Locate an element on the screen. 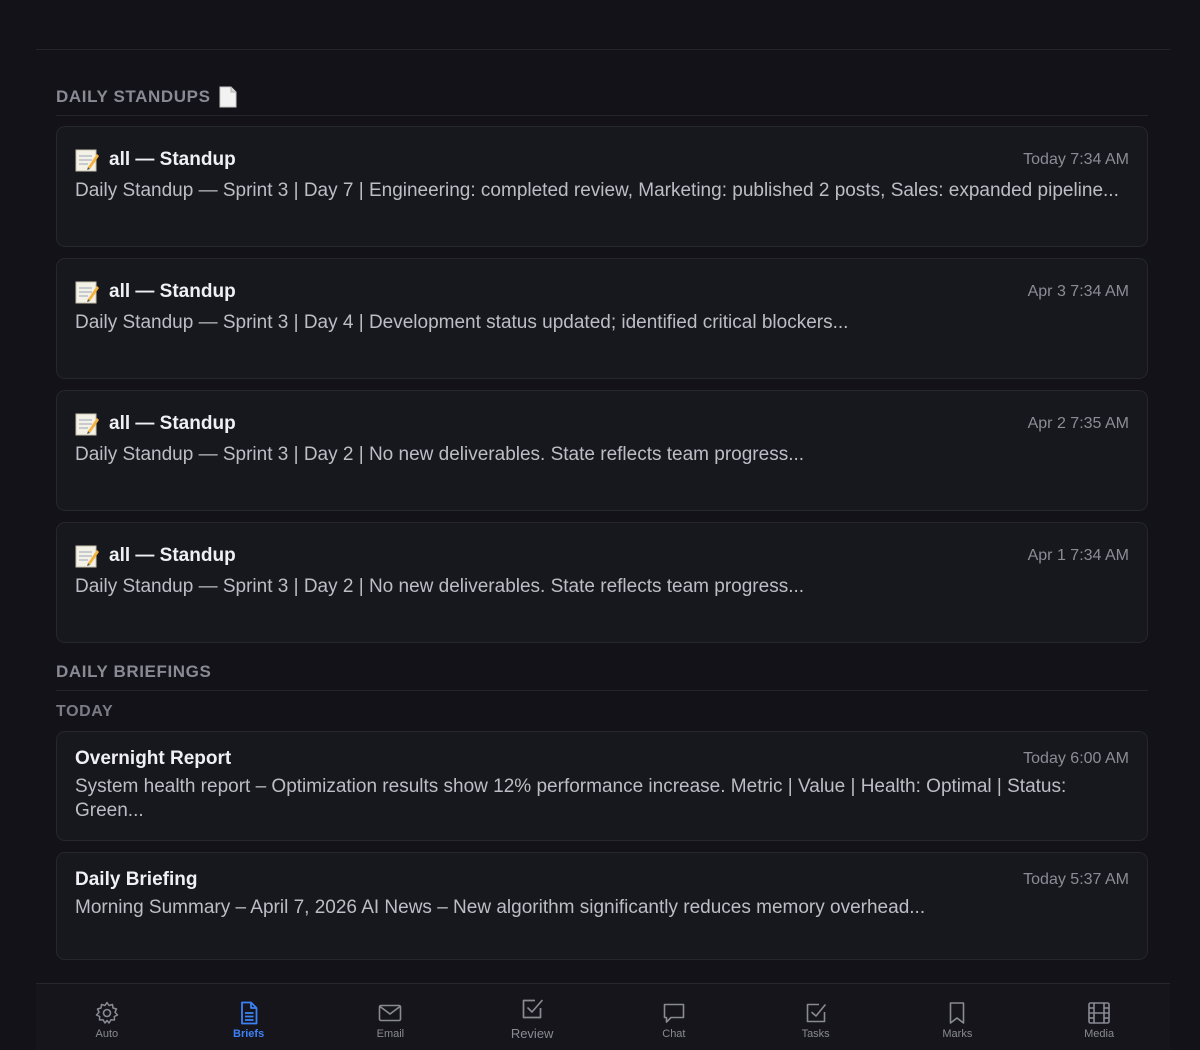 Image resolution: width=1200 pixels, height=1050 pixels. tab-email: Email is located at coordinates (390, 1012).